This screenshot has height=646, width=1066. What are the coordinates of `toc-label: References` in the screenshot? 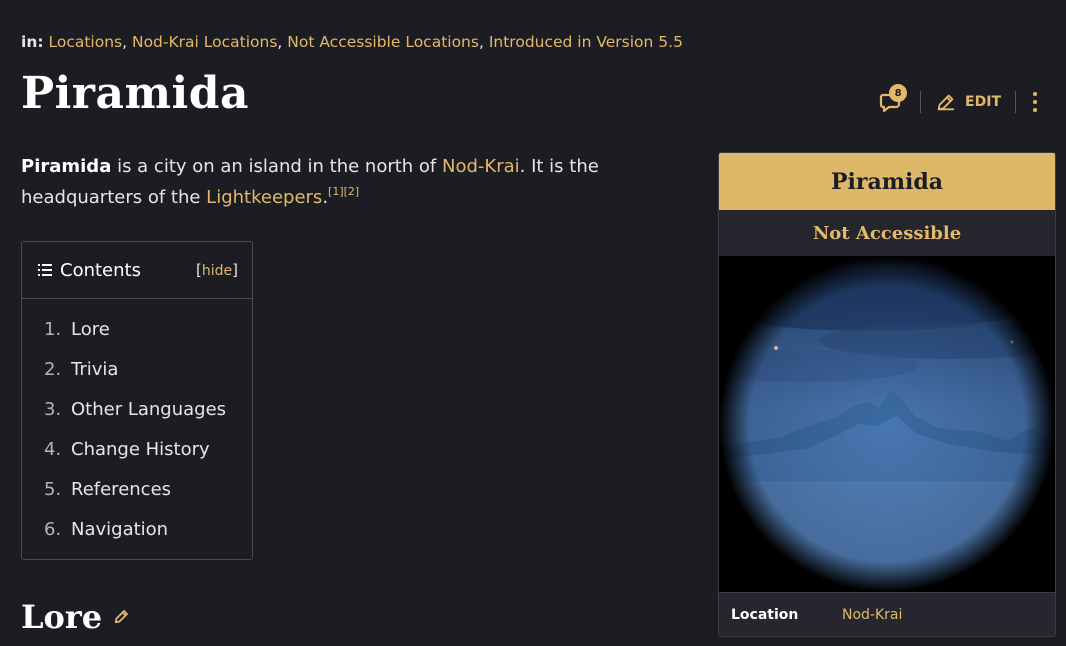 It's located at (121, 489).